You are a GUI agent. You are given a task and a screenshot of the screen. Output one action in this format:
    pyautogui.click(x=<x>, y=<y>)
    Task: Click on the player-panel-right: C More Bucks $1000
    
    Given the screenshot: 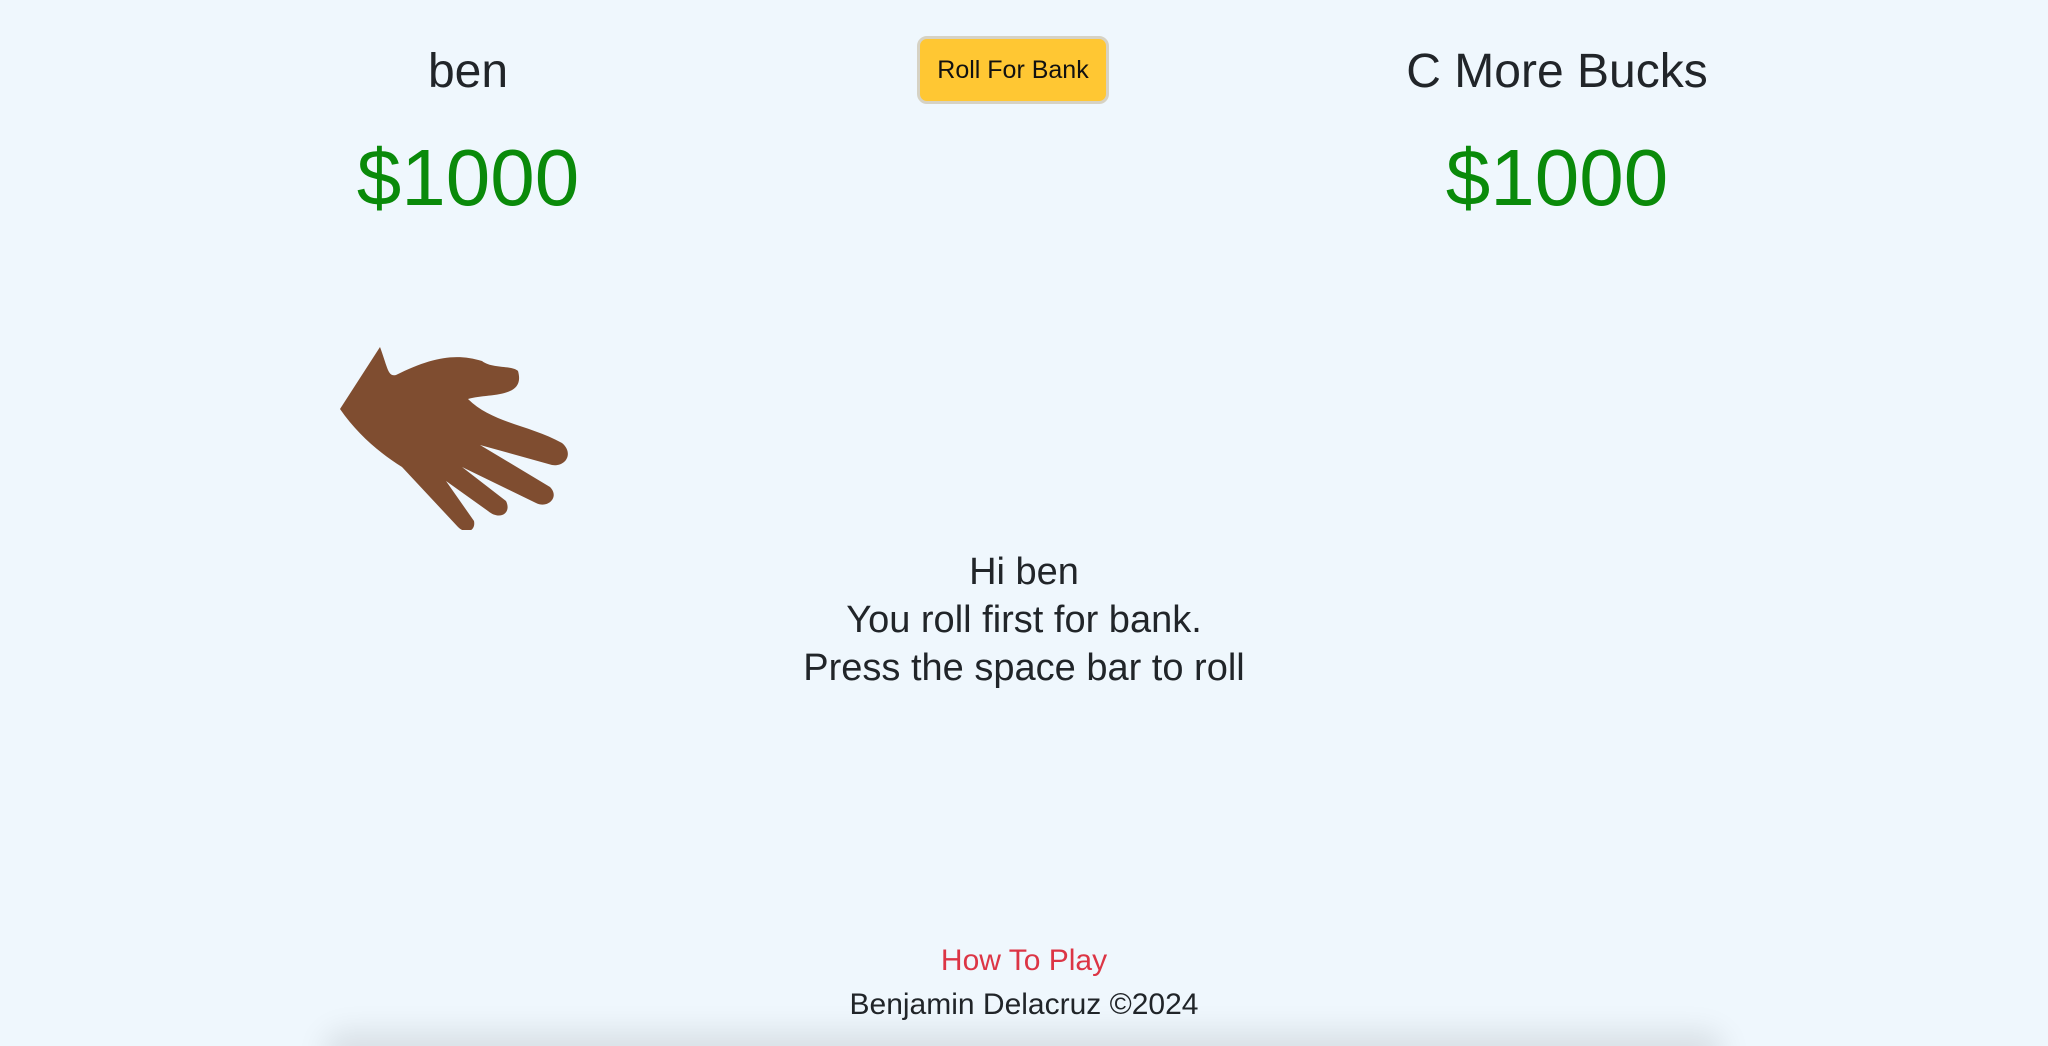 What is the action you would take?
    pyautogui.click(x=1557, y=134)
    